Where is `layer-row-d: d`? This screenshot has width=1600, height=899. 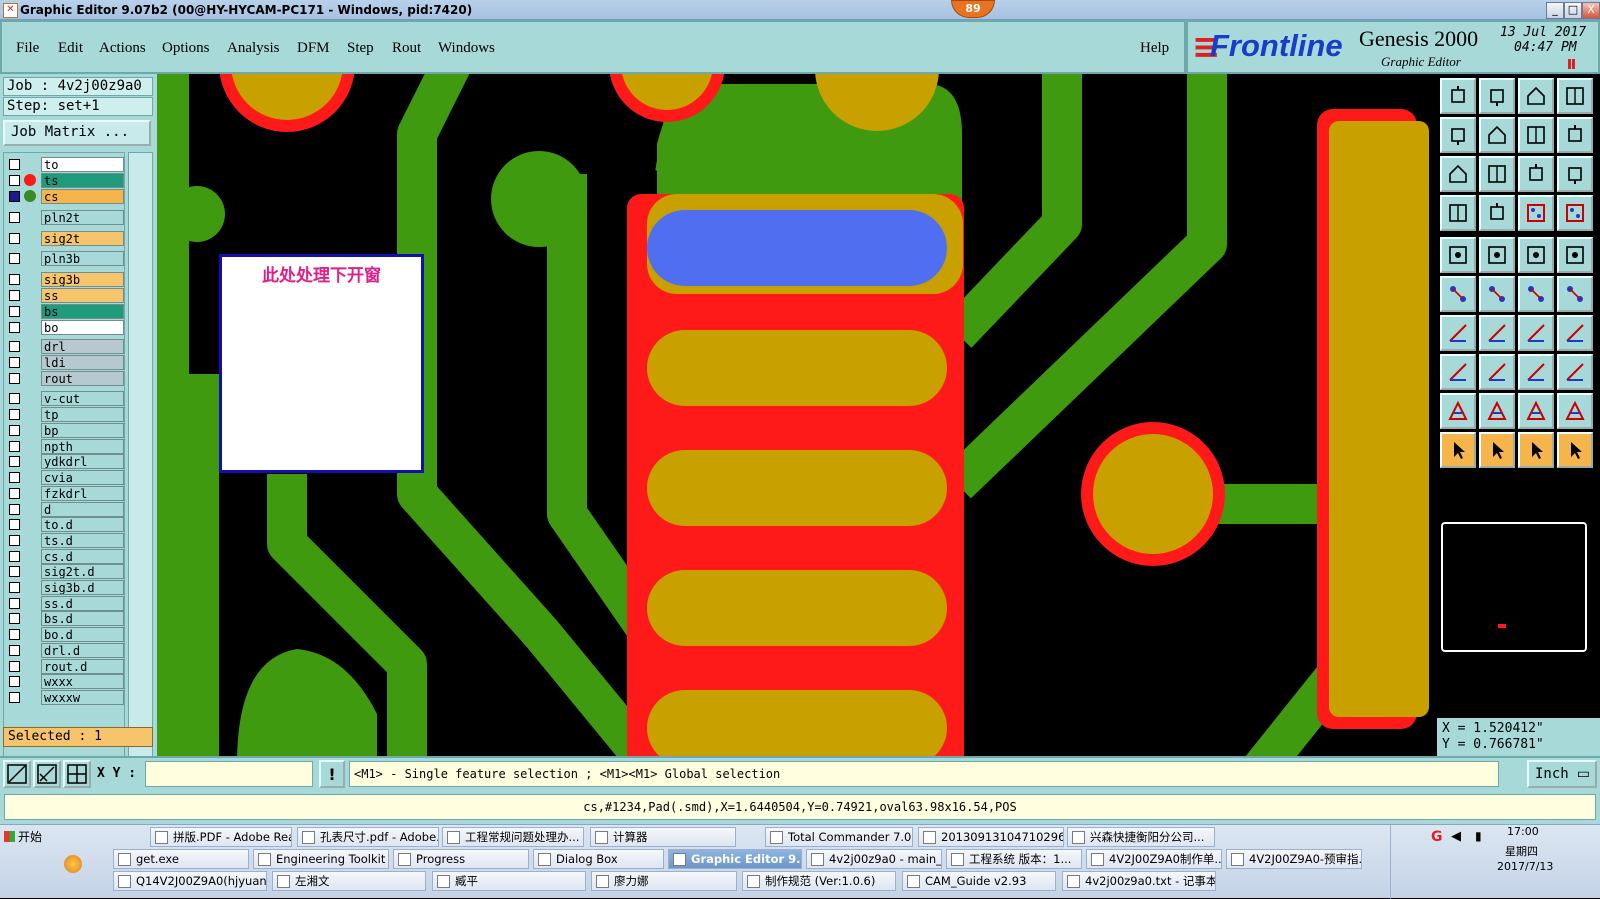
layer-row-d: d is located at coordinates (65, 509).